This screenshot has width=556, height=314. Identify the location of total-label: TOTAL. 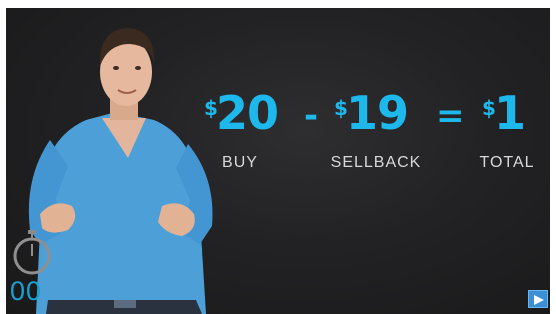
(507, 162).